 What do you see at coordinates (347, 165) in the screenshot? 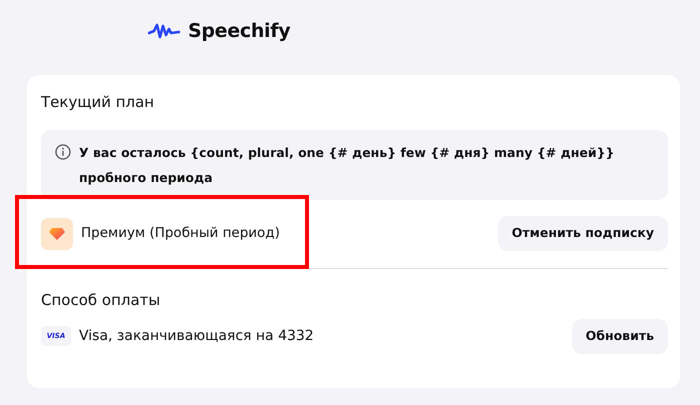
I see `notice-text: У вас осталось {count, plural, one {# день} few {# дня} many {# дней}} пробного периода` at bounding box center [347, 165].